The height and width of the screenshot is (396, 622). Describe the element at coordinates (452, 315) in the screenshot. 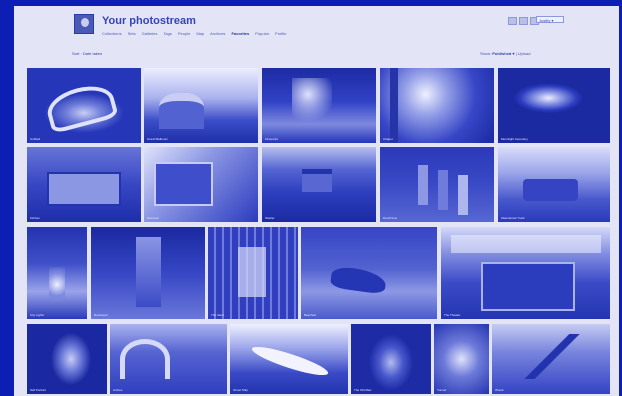

I see `photo-caption: The Theatre` at that location.